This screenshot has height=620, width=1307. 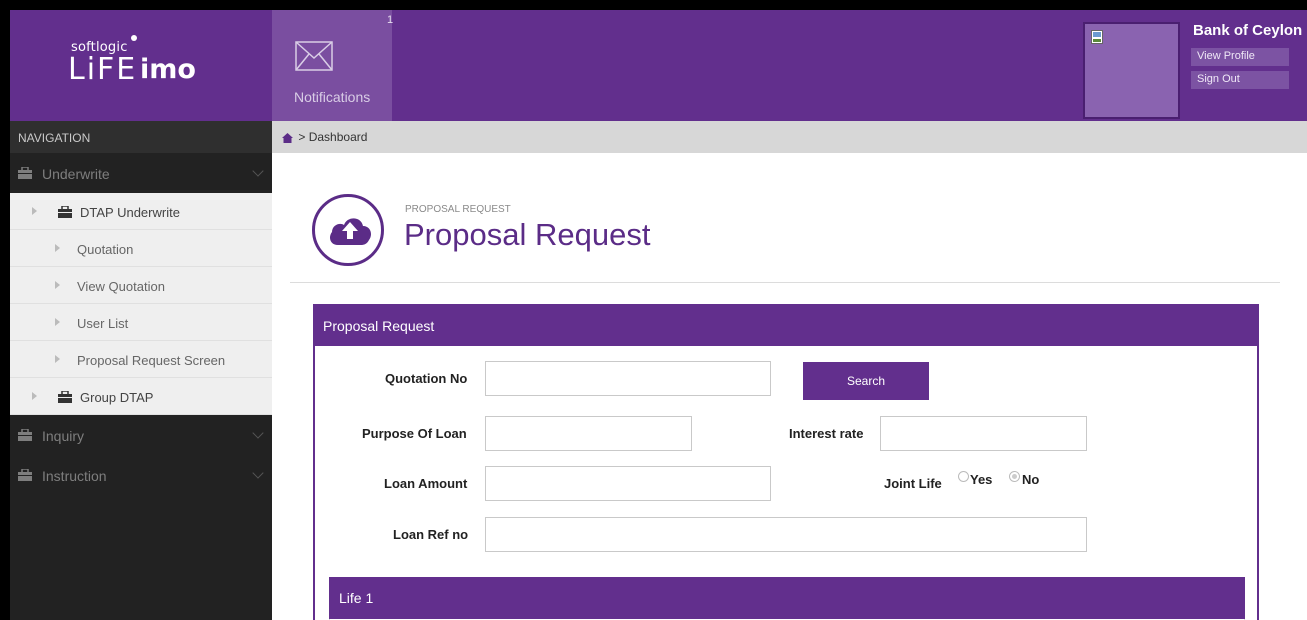 I want to click on page-subtitle: PROPOSAL REQUEST, so click(x=458, y=209).